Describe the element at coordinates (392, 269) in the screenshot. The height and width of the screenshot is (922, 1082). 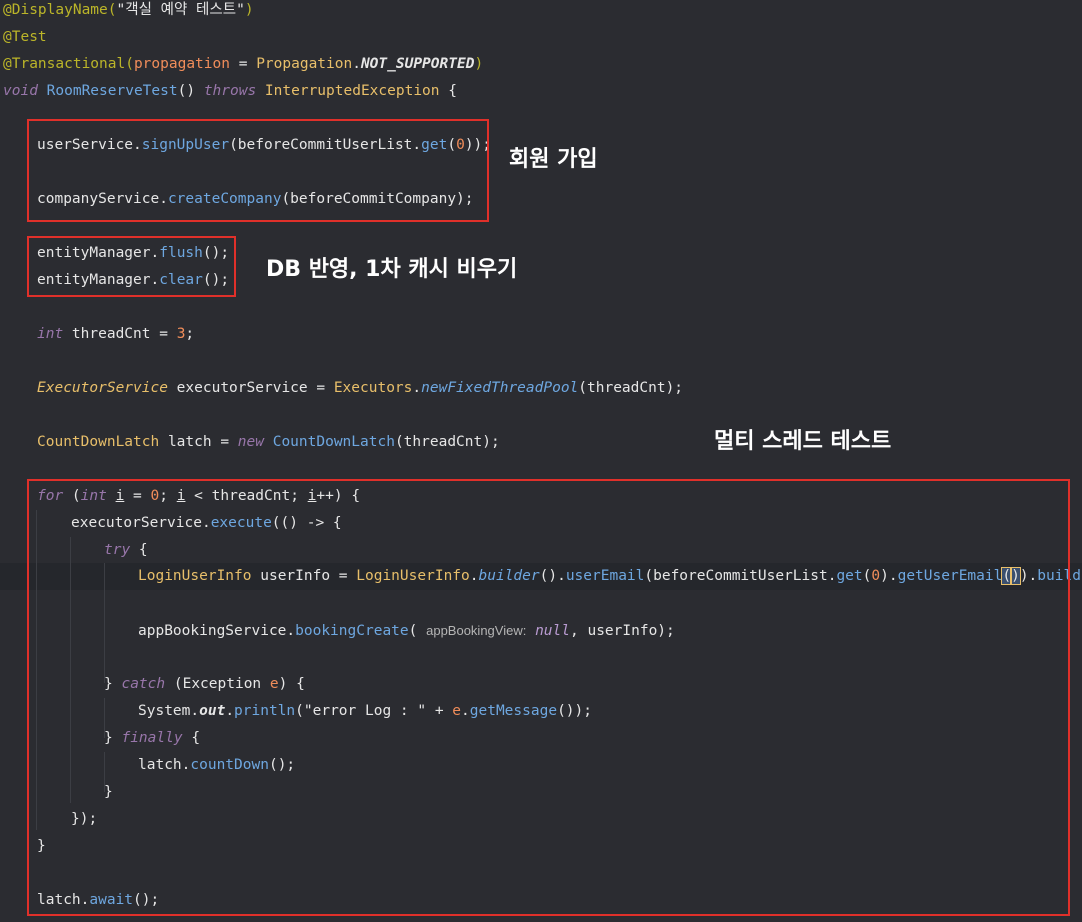
I see `flush-annotation: DB 반영, 1차 캐시 비우기` at that location.